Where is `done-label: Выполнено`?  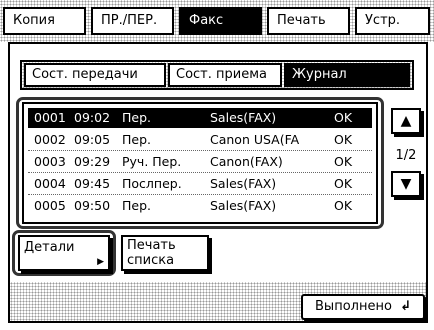
done-label: Выполнено is located at coordinates (353, 306).